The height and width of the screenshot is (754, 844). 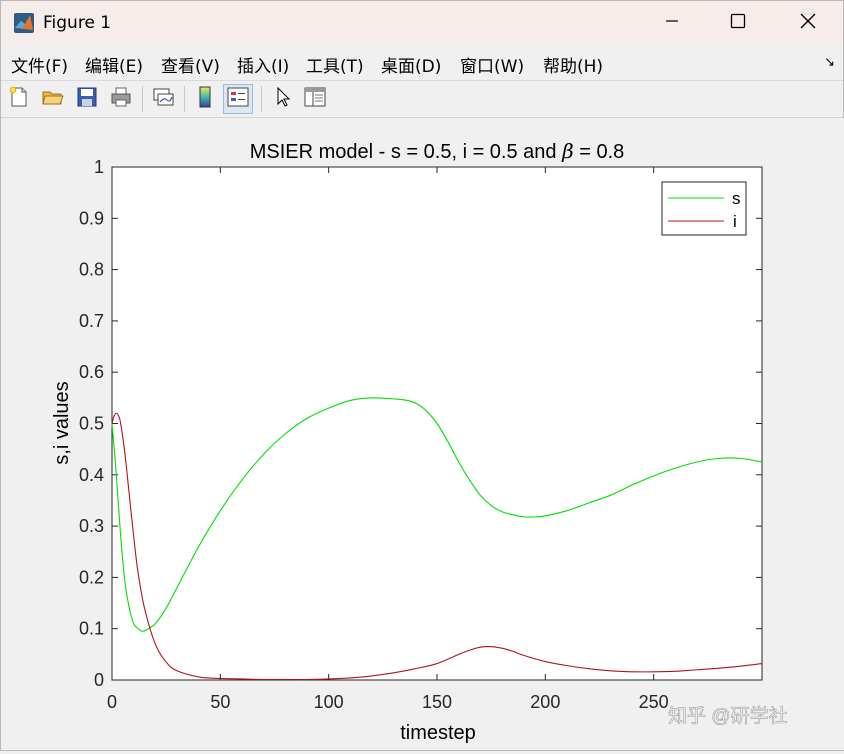 What do you see at coordinates (492, 64) in the screenshot?
I see `menu-window: 窗口(W)` at bounding box center [492, 64].